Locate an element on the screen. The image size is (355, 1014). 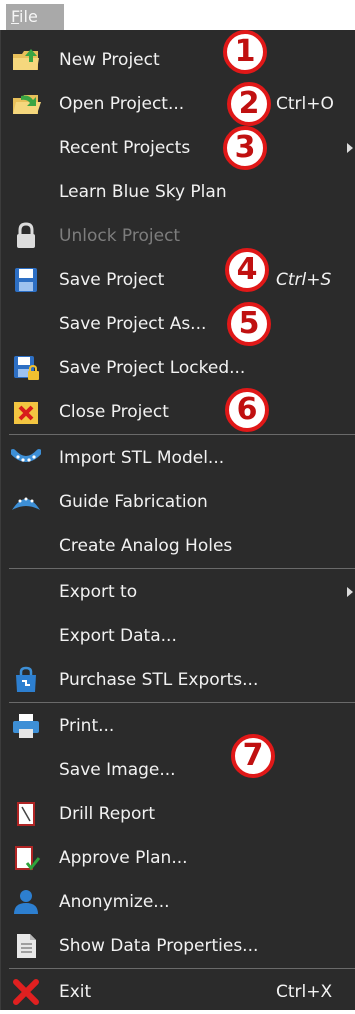
menu-item-save-project: Save Project Ctrl+S is located at coordinates (178, 280).